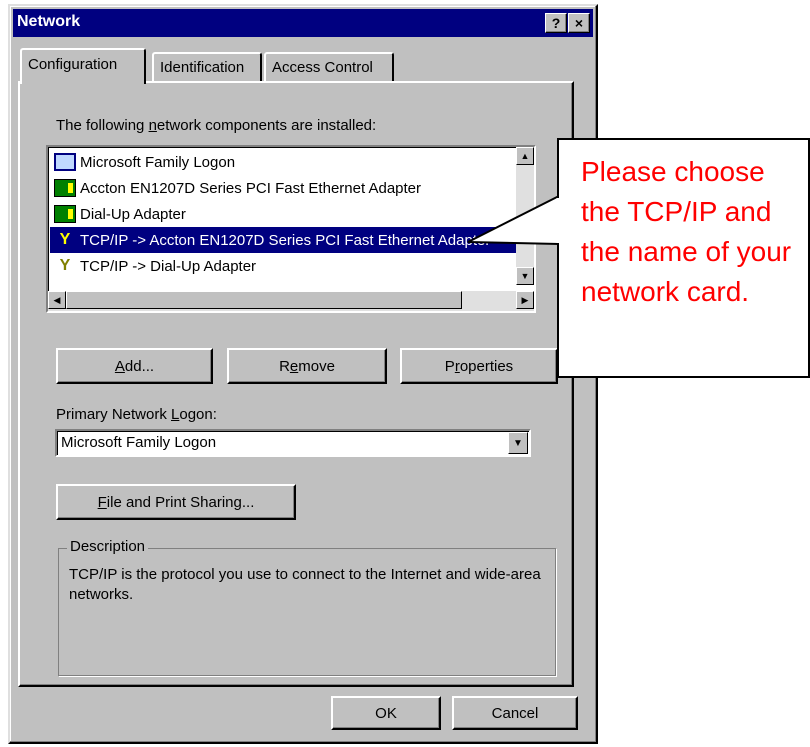  I want to click on dropdown-button: ▼, so click(518, 443).